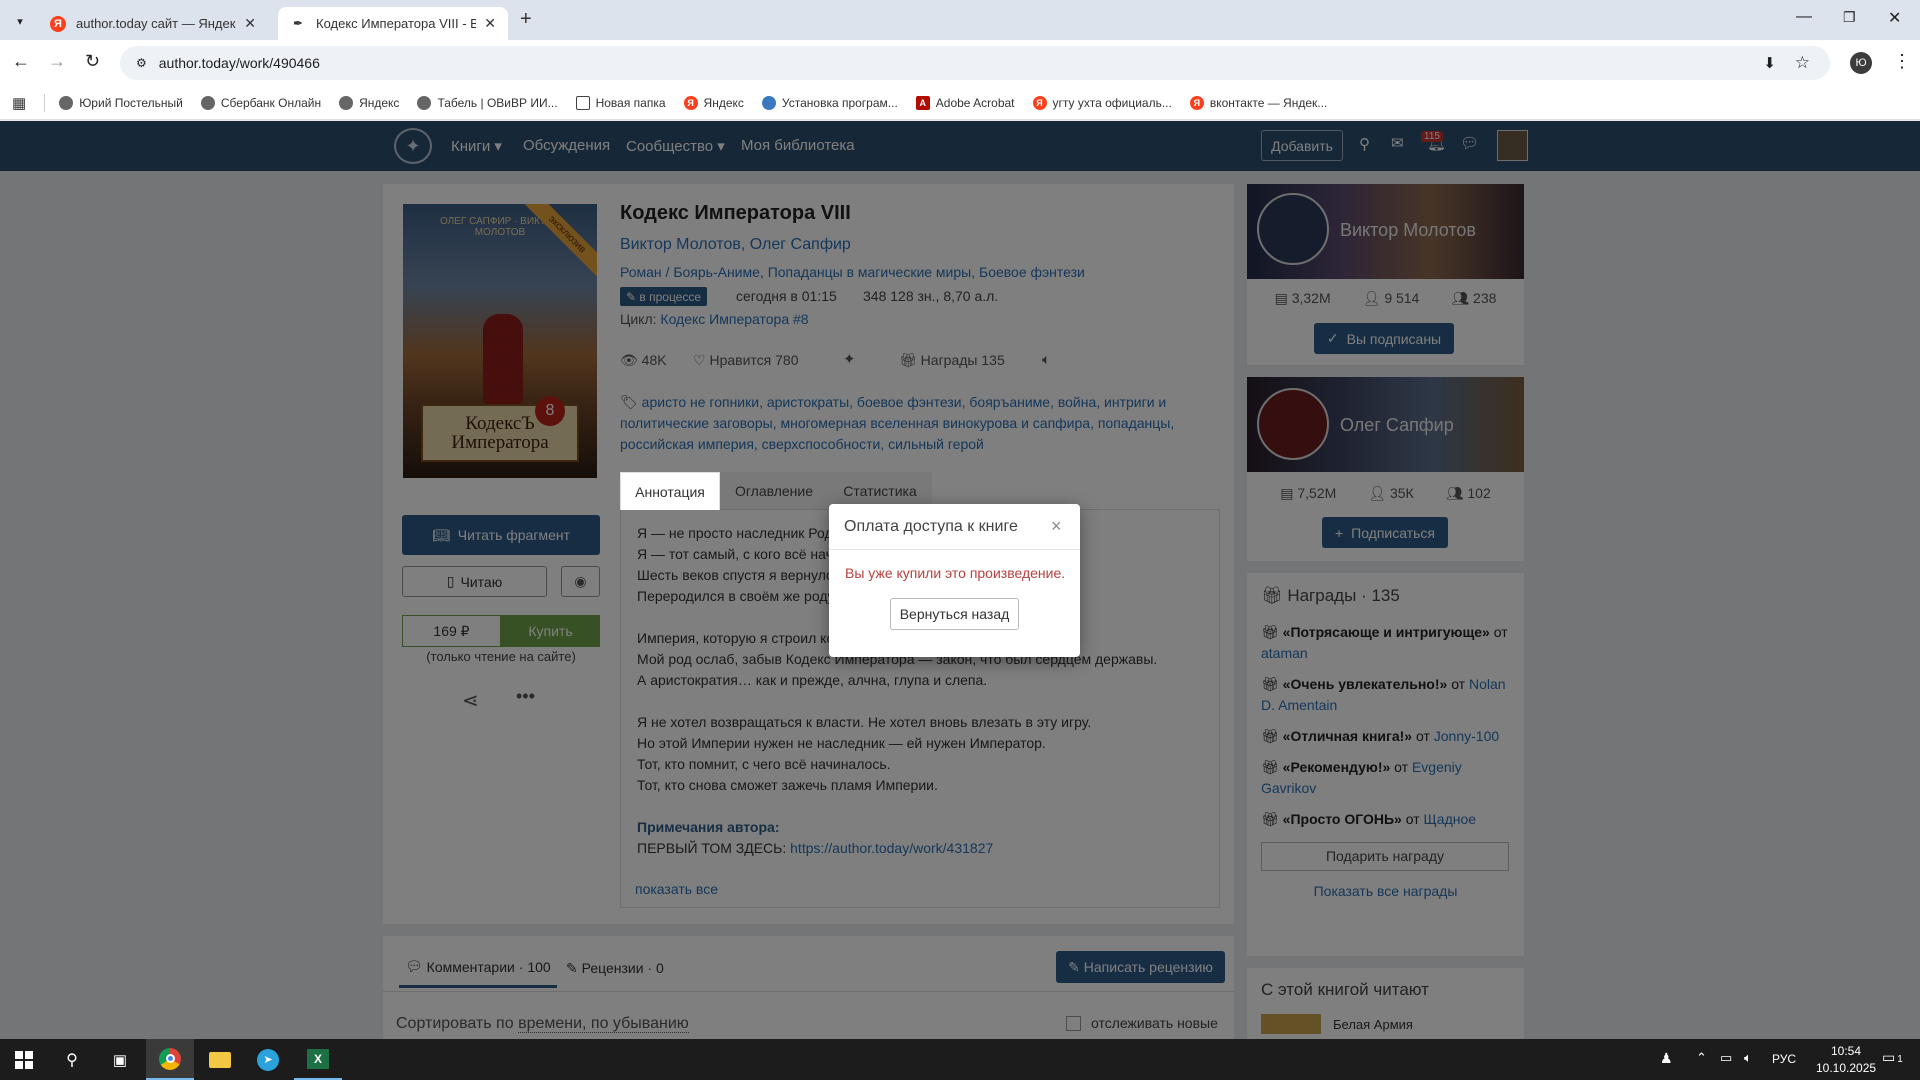 Image resolution: width=1920 pixels, height=1080 pixels. I want to click on bookmark-item: Сбербанк Онлайн, so click(261, 102).